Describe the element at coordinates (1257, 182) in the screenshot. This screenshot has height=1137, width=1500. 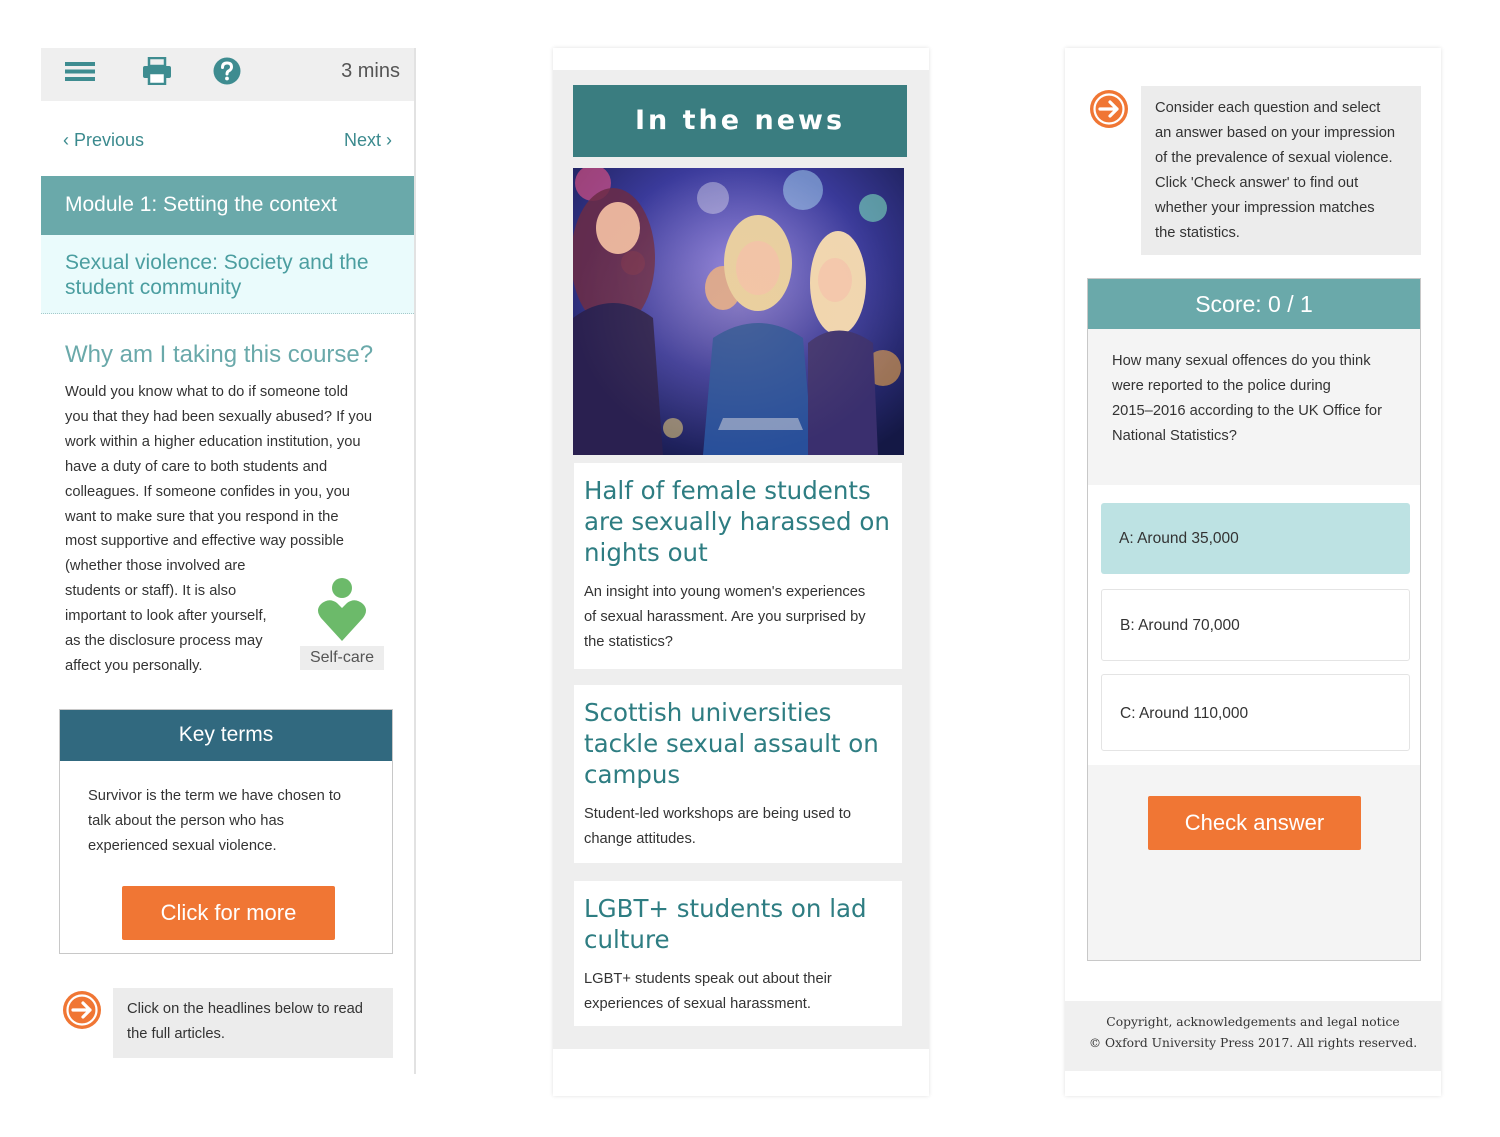
I see `tip-line: Click 'Check answer' to find out` at that location.